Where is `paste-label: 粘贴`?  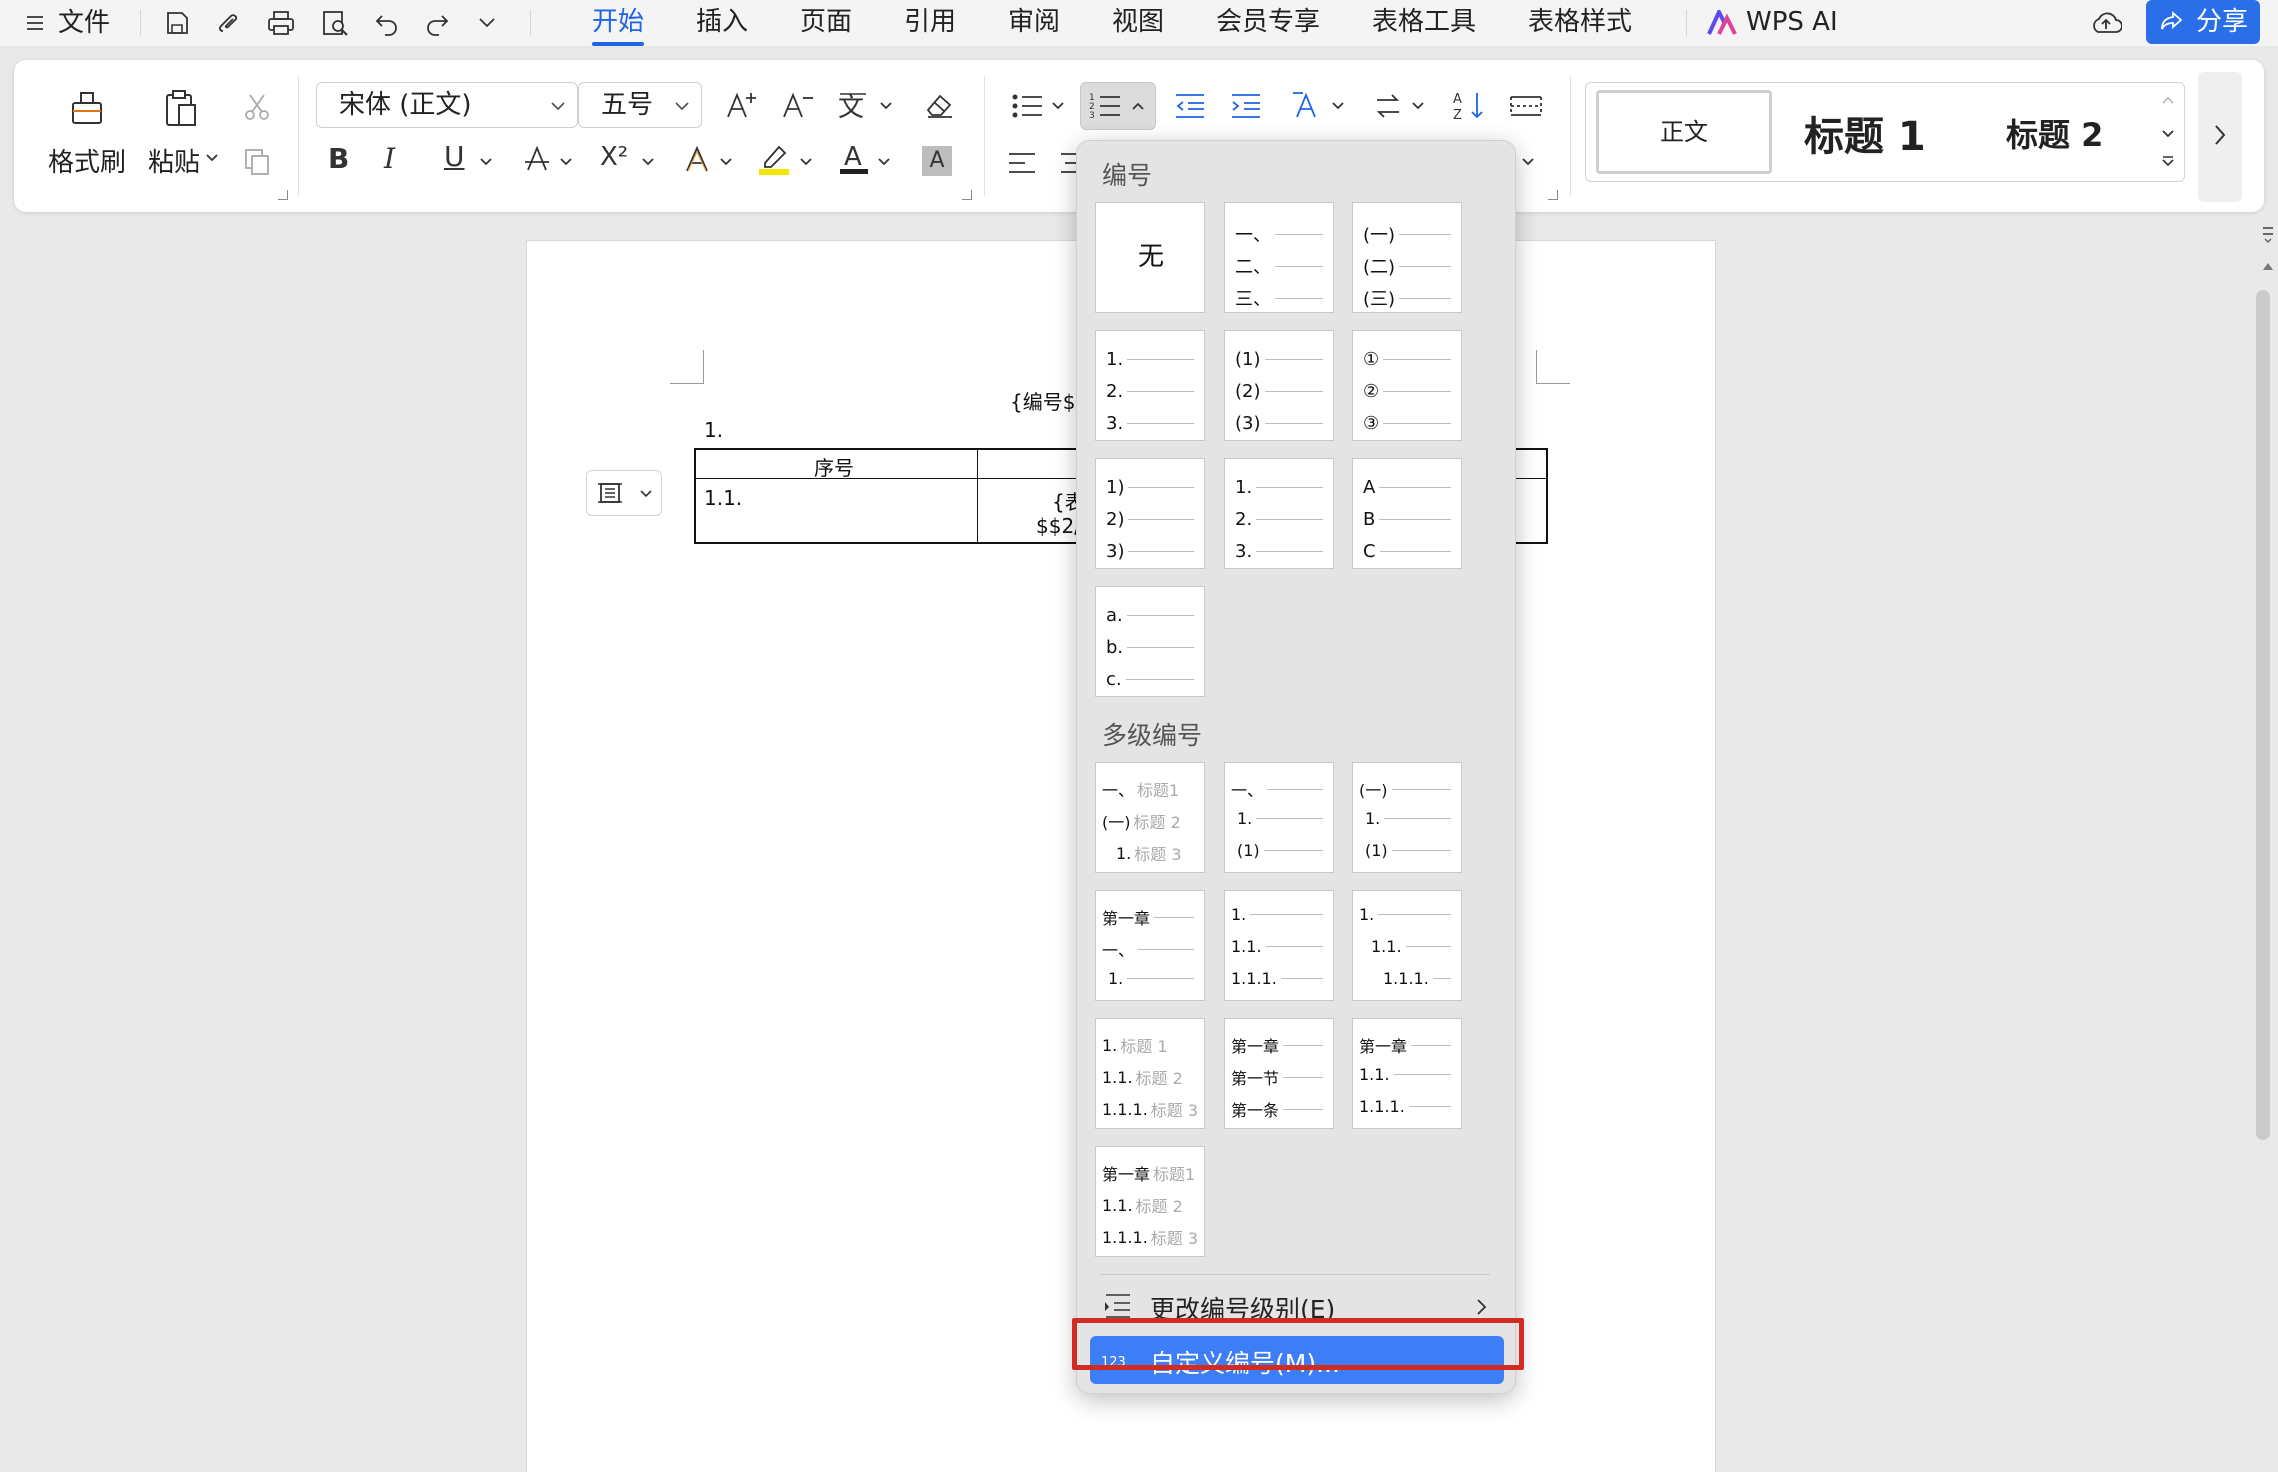
paste-label: 粘贴 is located at coordinates (174, 160).